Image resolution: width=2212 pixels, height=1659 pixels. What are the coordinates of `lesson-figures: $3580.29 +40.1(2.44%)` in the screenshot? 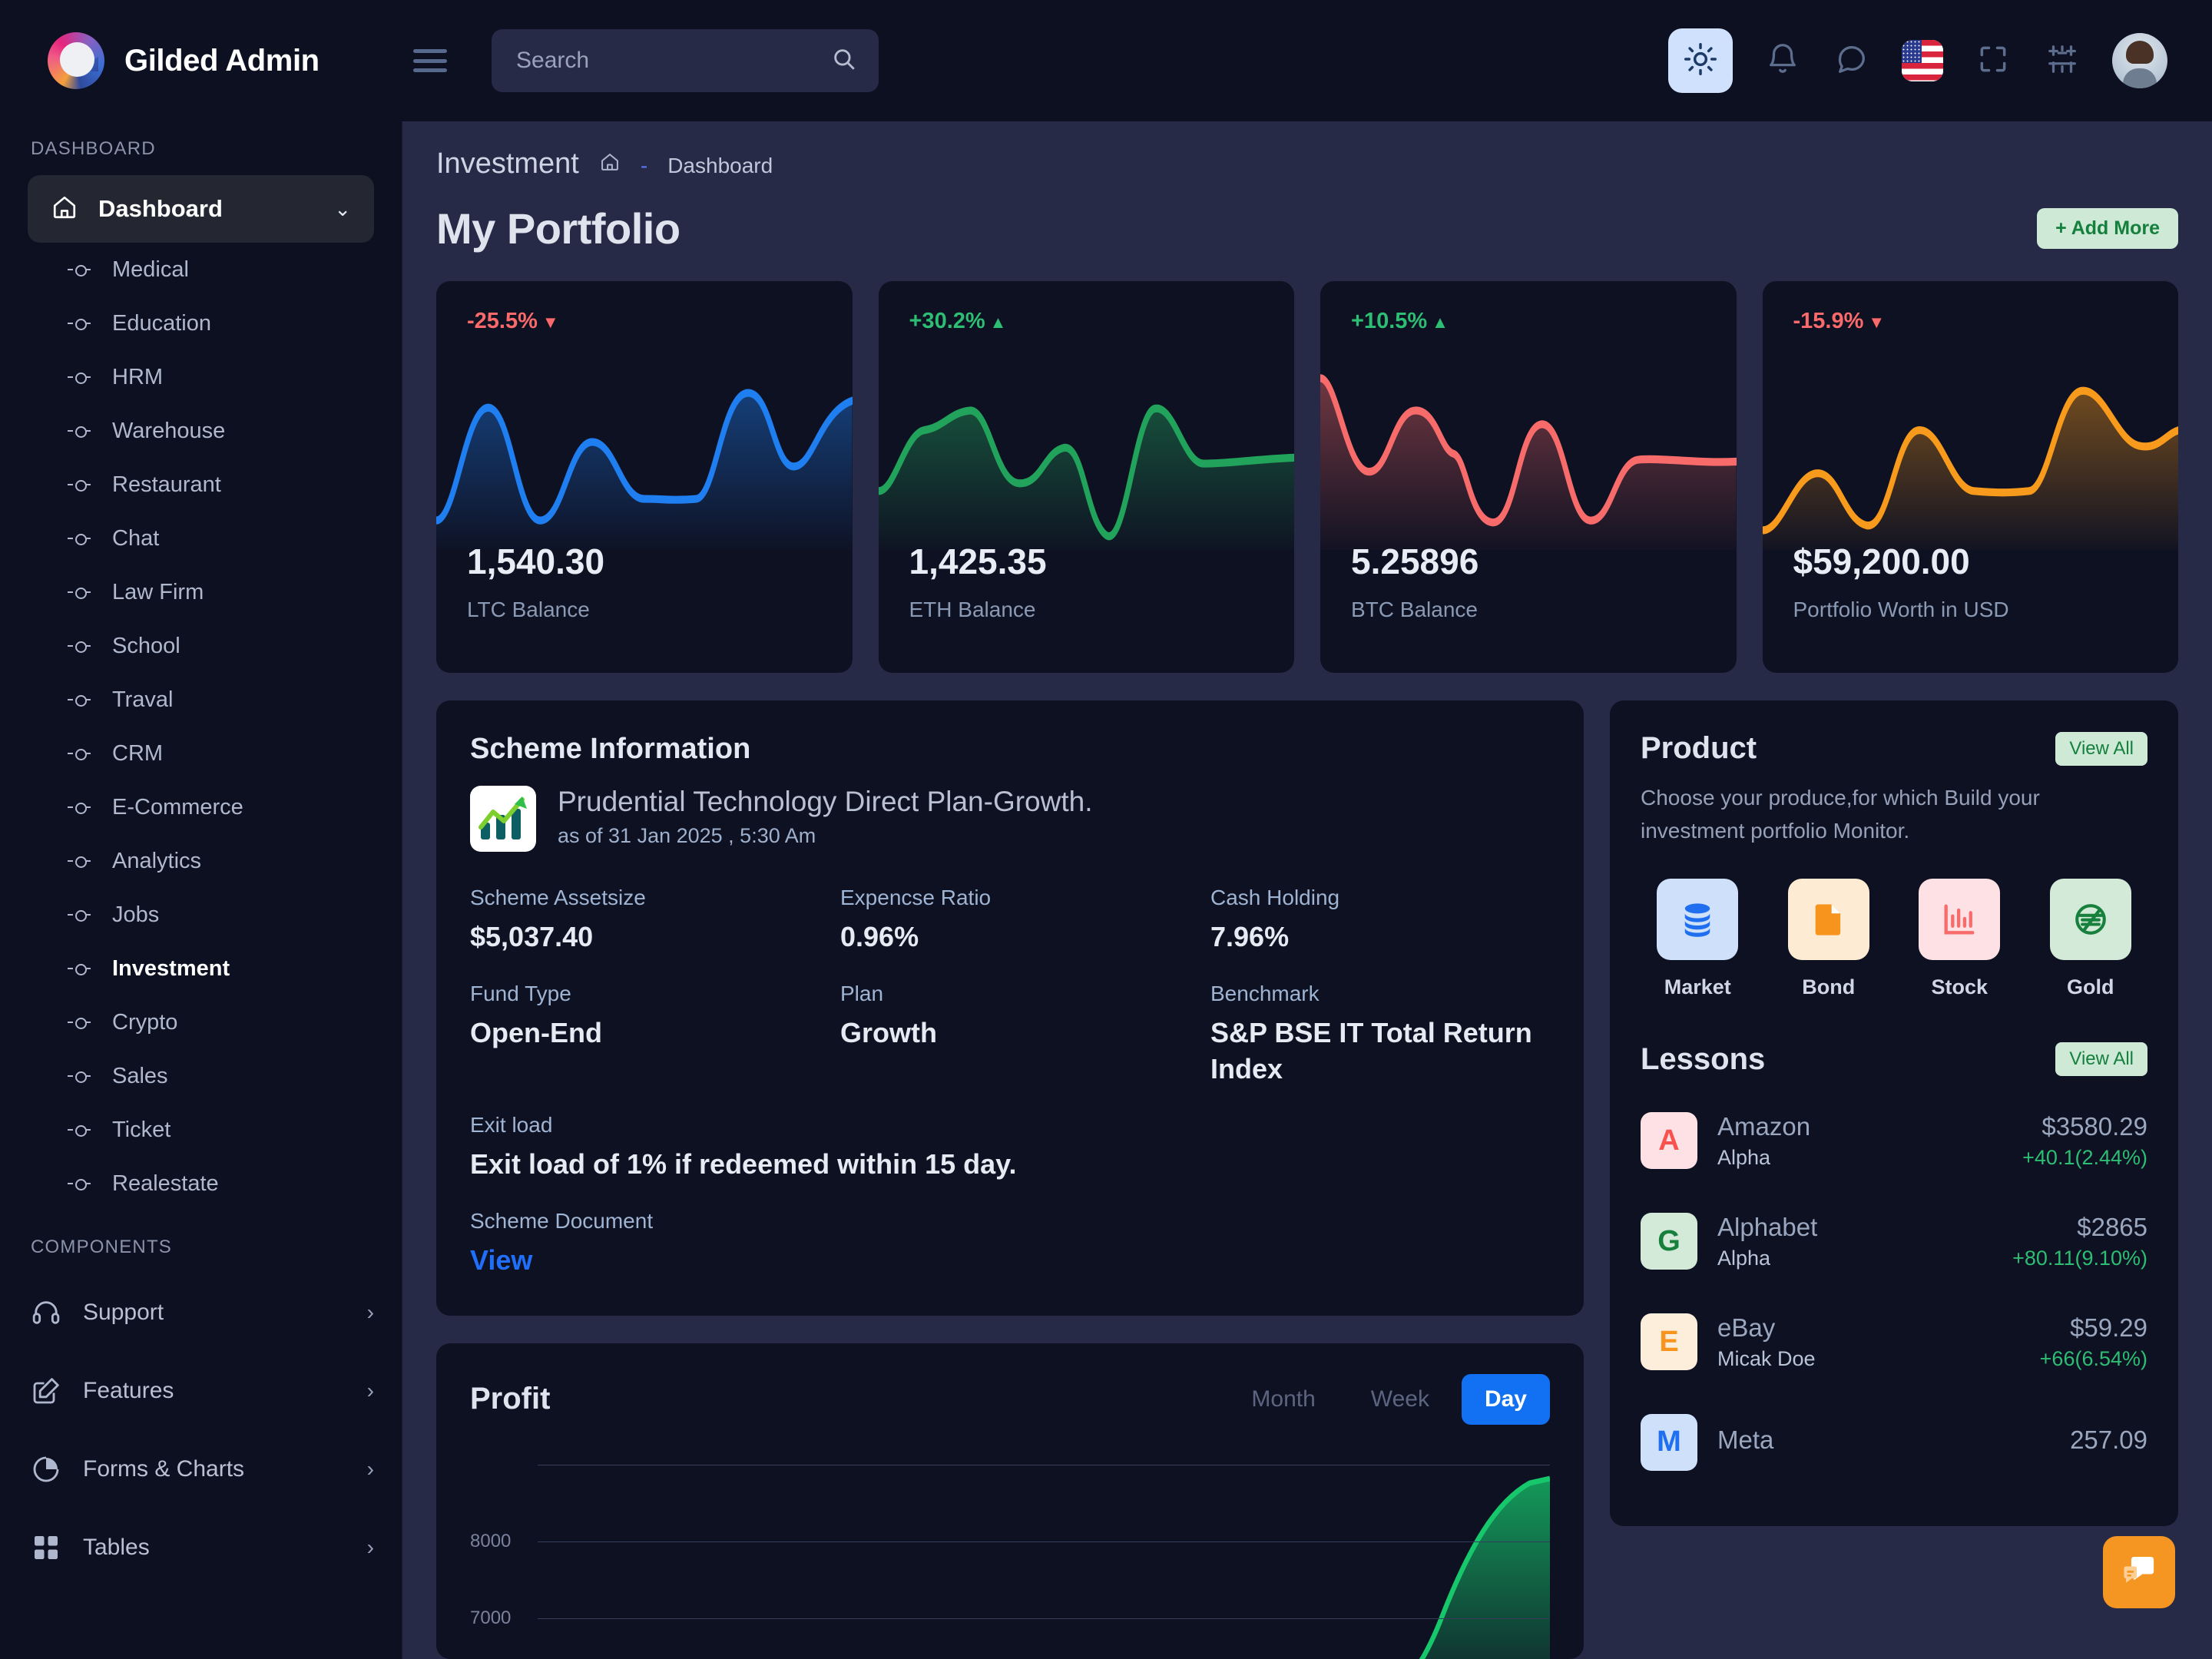 It's located at (2084, 1141).